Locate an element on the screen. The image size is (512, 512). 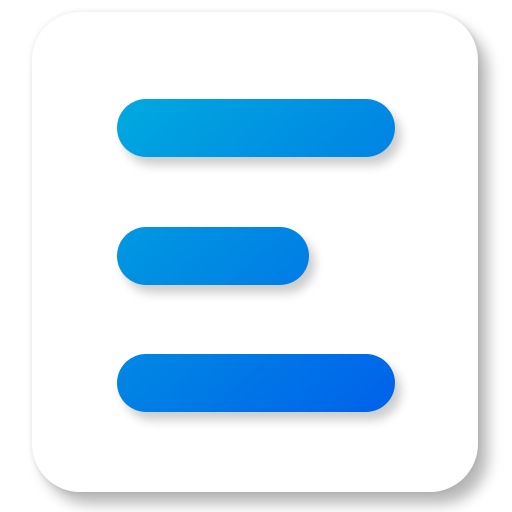
middle-bar is located at coordinates (213, 256).